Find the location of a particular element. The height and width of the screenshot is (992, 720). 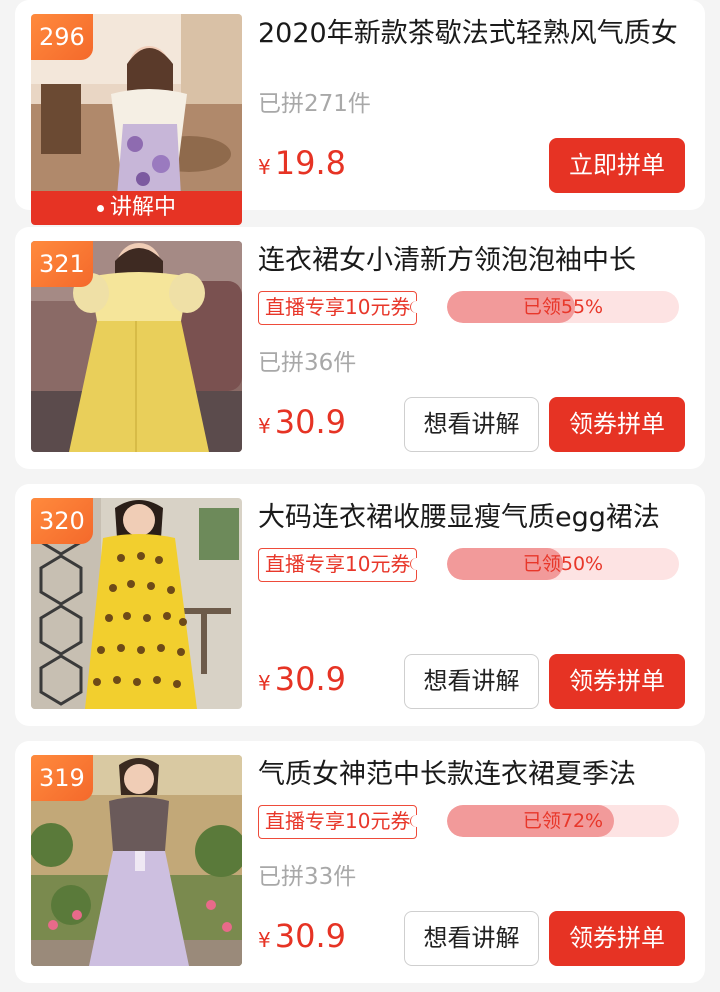

rank-badge: 319 is located at coordinates (62, 778).